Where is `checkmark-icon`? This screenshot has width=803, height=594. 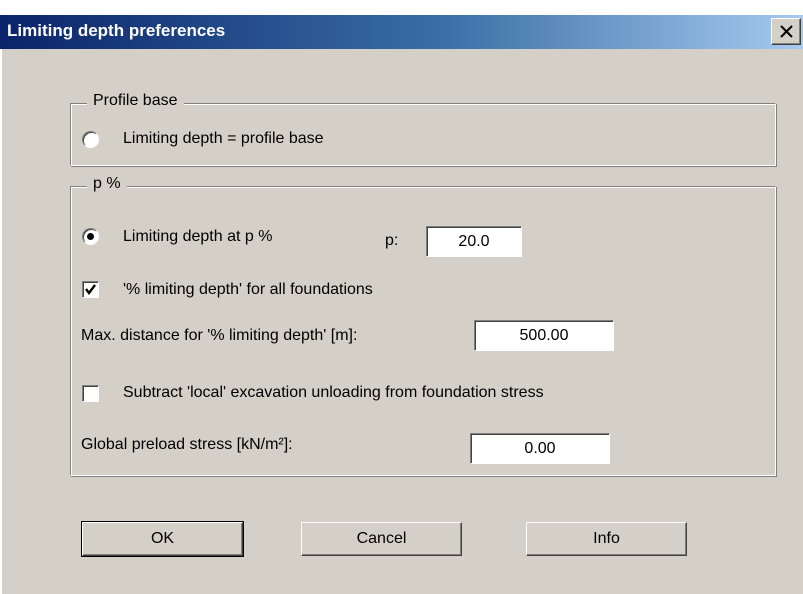 checkmark-icon is located at coordinates (90, 289).